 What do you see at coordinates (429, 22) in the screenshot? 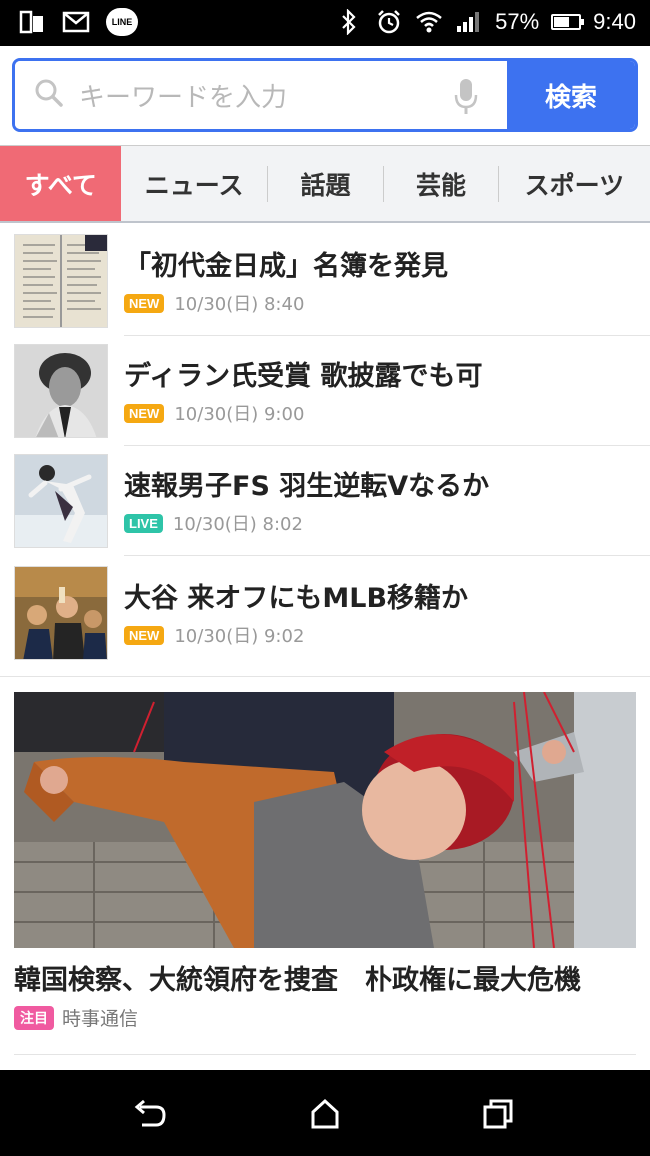
I see `wifi-icon` at bounding box center [429, 22].